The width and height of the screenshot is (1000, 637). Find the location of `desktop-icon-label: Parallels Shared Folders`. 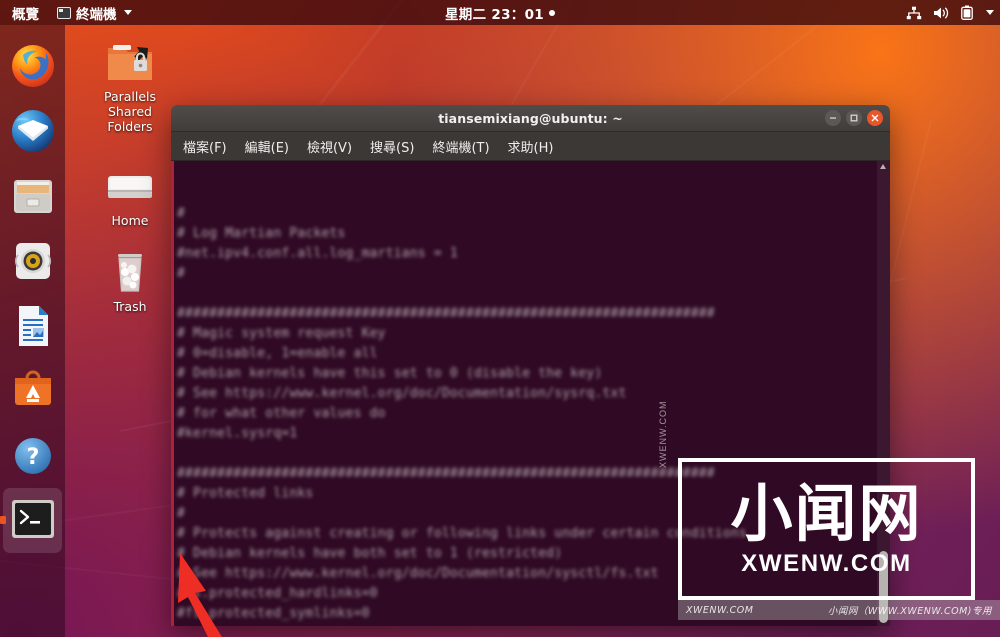

desktop-icon-label: Parallels Shared Folders is located at coordinates (130, 111).